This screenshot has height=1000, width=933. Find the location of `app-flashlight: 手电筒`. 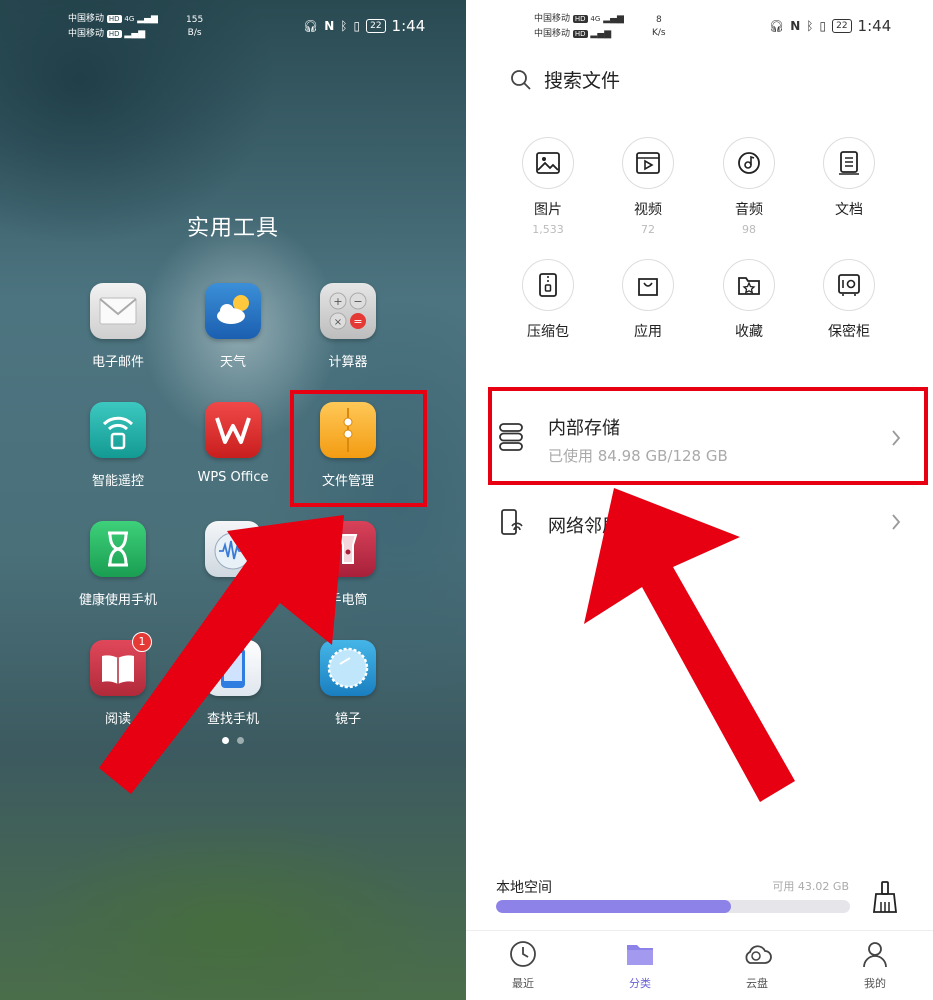

app-flashlight: 手电筒 is located at coordinates (348, 564).